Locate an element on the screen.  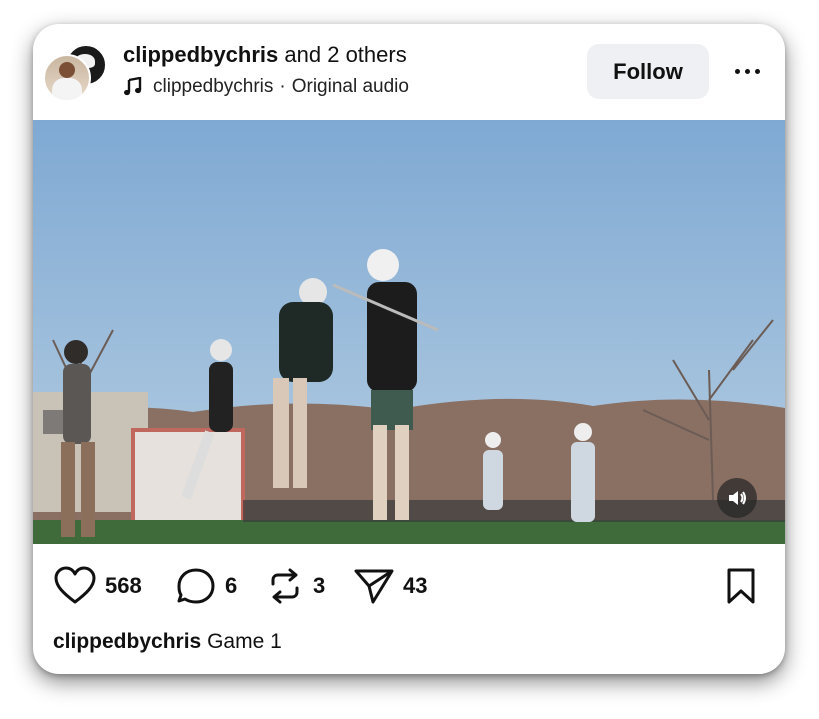
post-caption: clippedbychris Game 1 is located at coordinates (167, 642).